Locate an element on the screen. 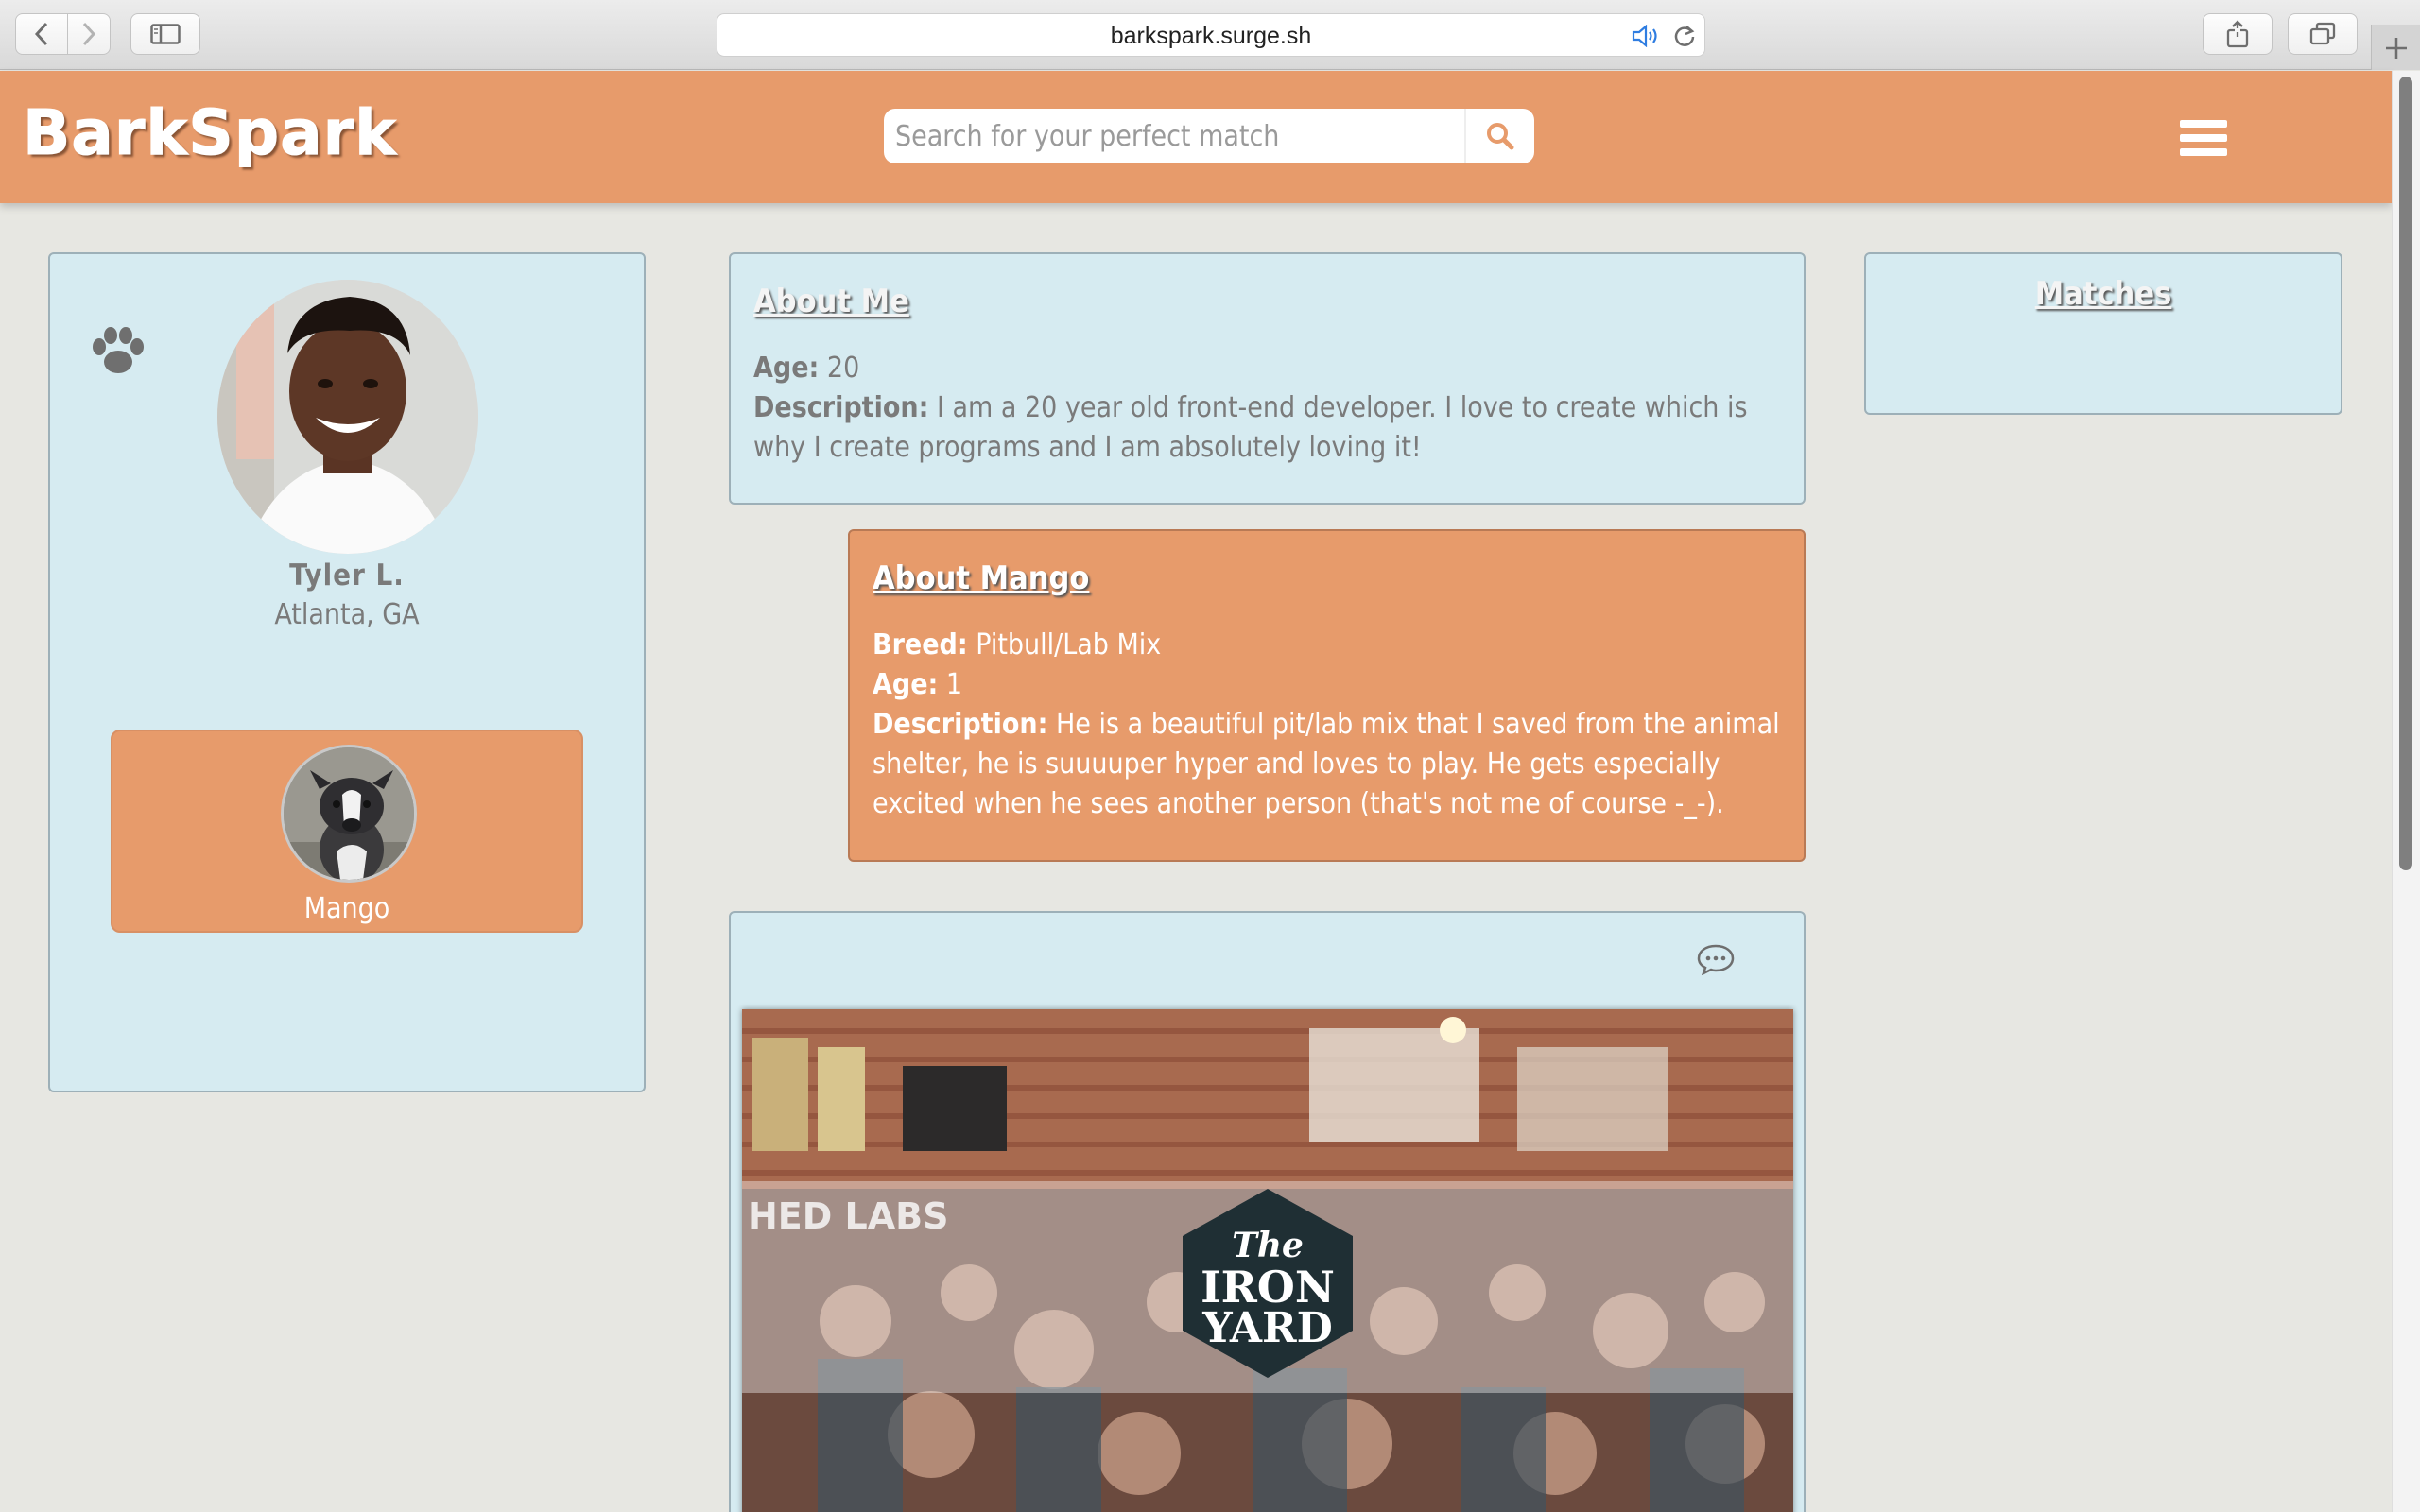 Image resolution: width=2420 pixels, height=1512 pixels. share-icon is located at coordinates (2238, 34).